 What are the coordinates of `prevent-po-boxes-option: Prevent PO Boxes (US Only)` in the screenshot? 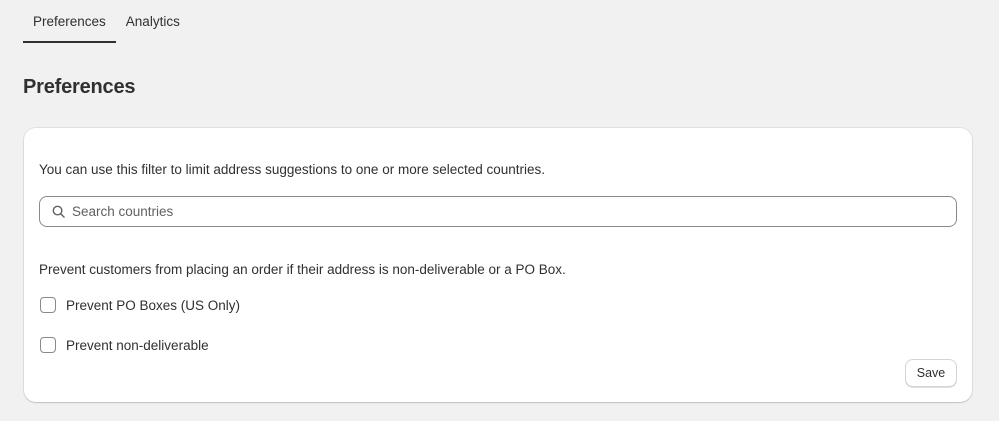 It's located at (140, 305).